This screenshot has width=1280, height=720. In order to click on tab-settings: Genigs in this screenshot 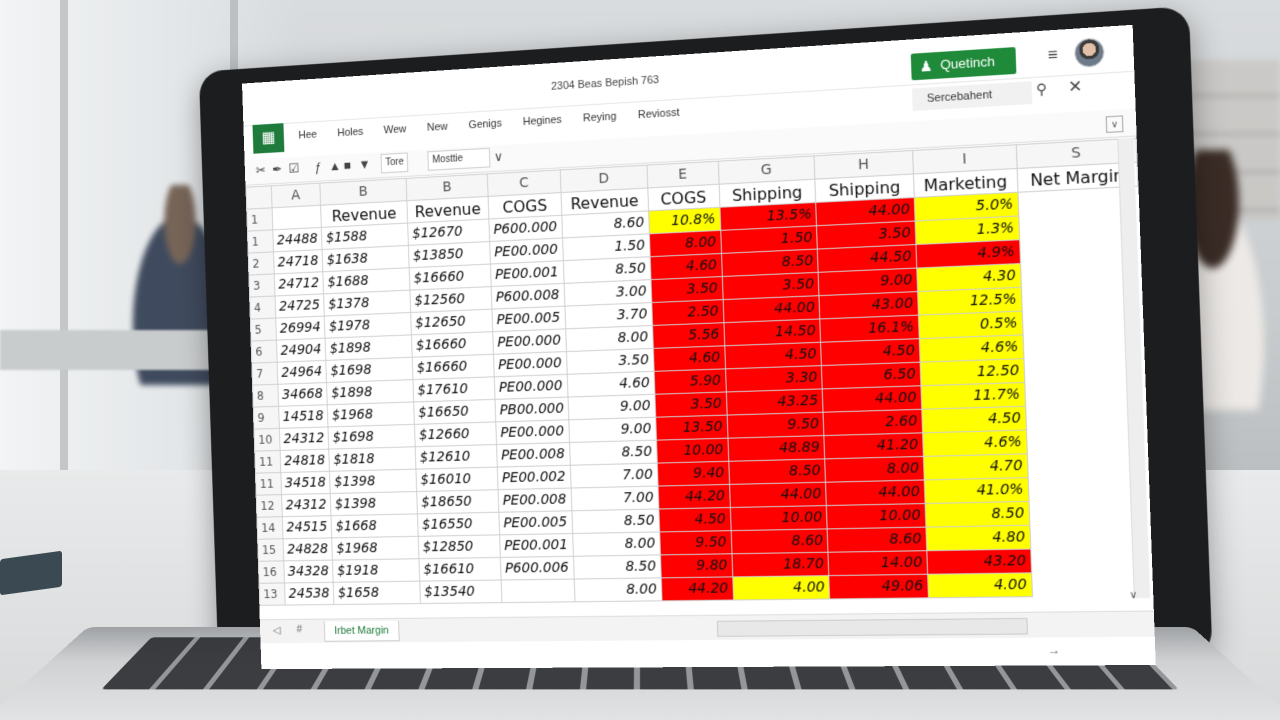, I will do `click(485, 129)`.